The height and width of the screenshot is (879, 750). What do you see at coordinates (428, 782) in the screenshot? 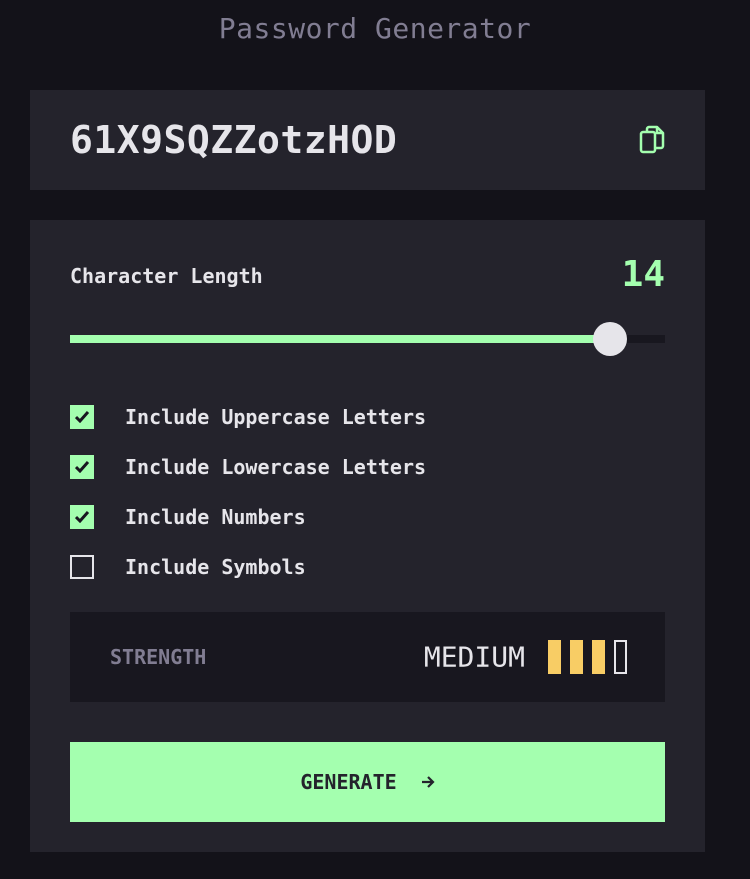
I see `arrow-right-icon` at bounding box center [428, 782].